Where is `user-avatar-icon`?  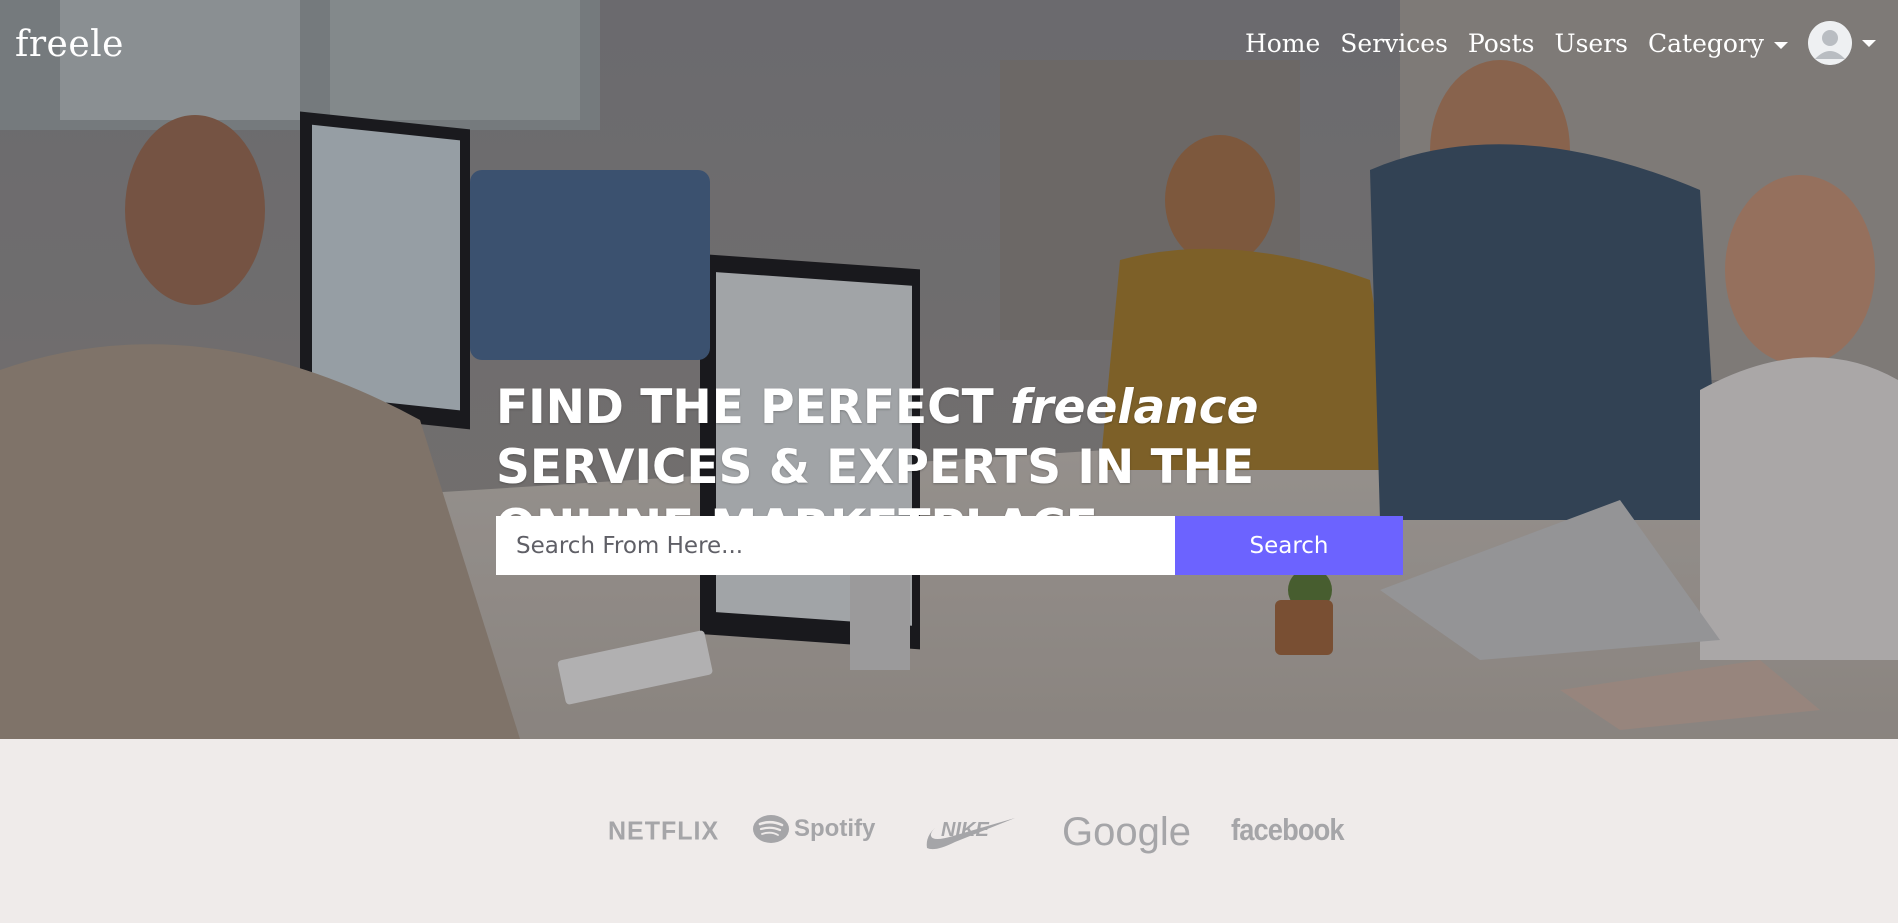
user-avatar-icon is located at coordinates (1830, 43).